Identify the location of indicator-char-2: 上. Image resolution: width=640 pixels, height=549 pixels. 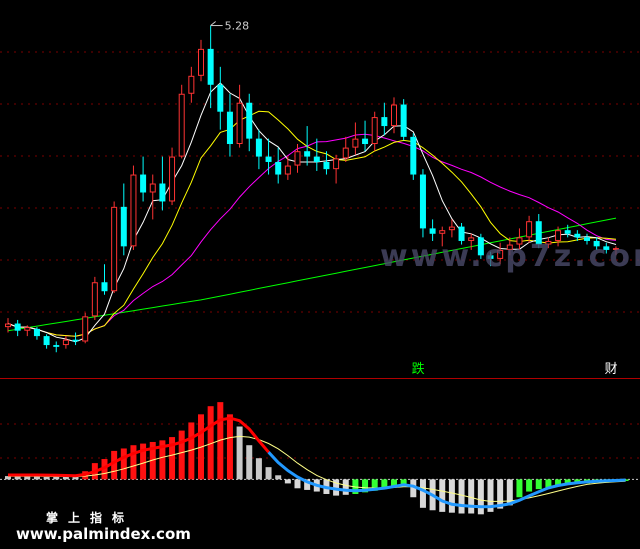
(79, 518).